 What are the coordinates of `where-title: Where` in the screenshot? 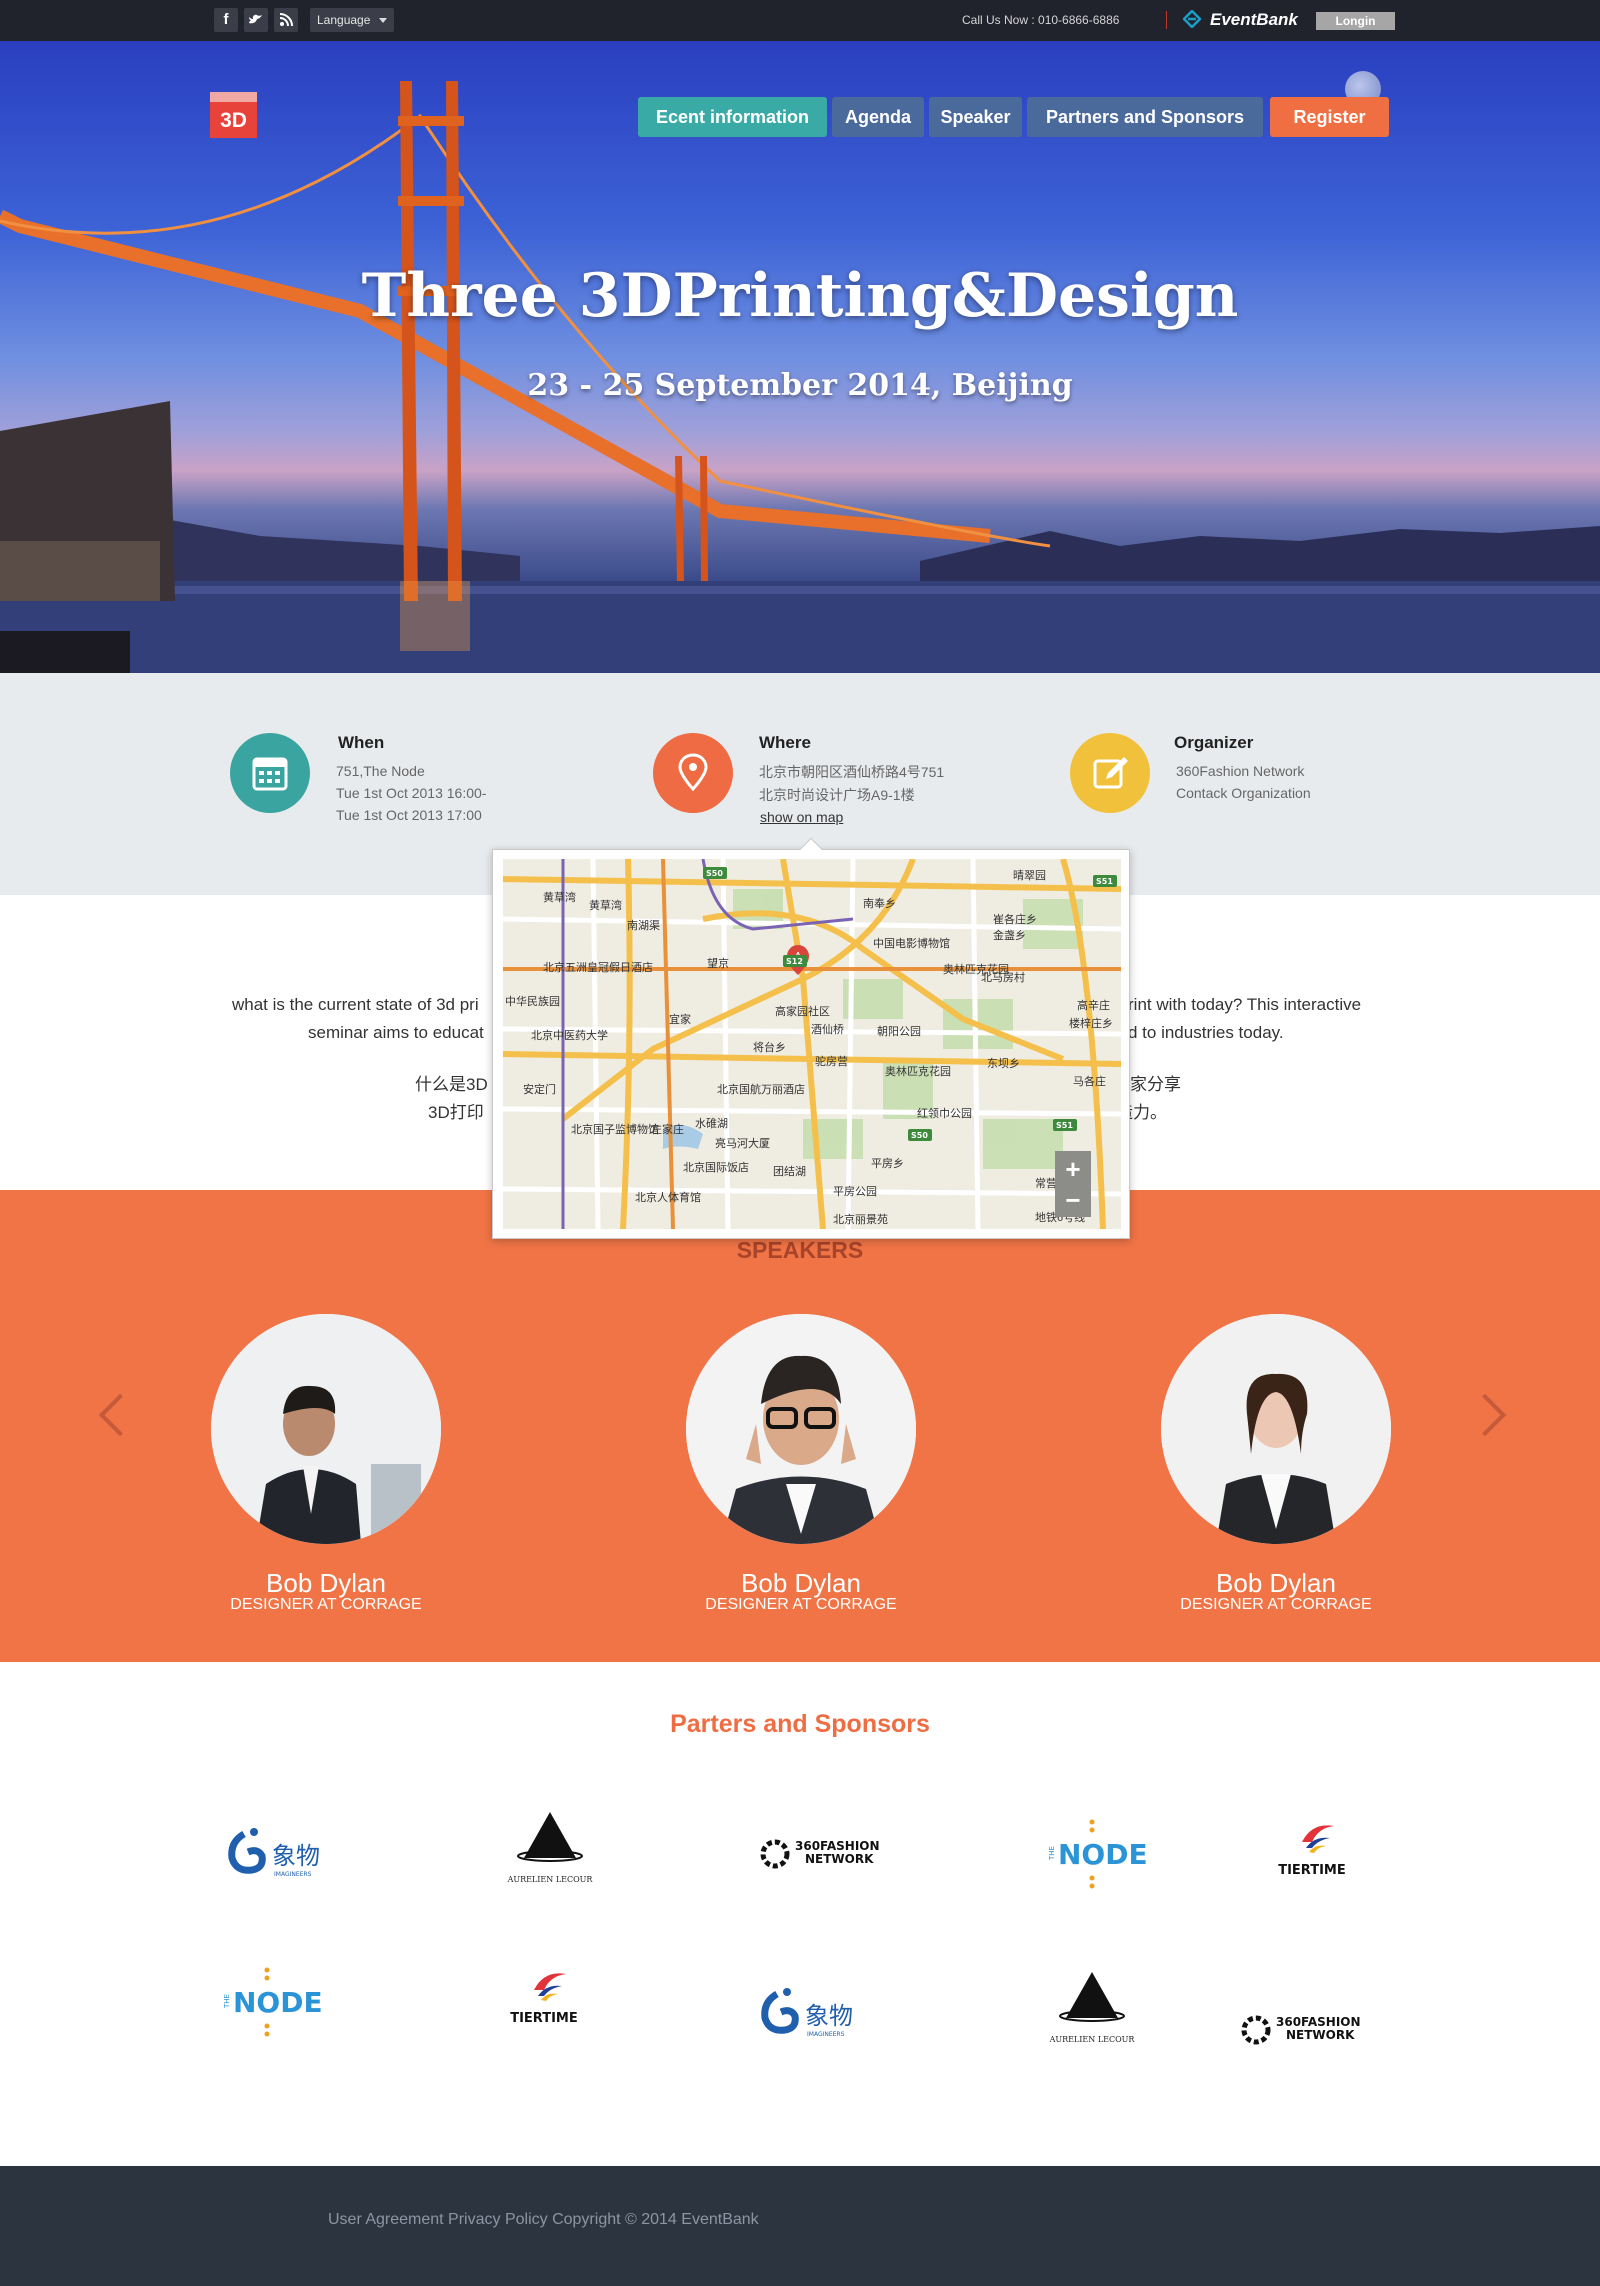 It's located at (785, 742).